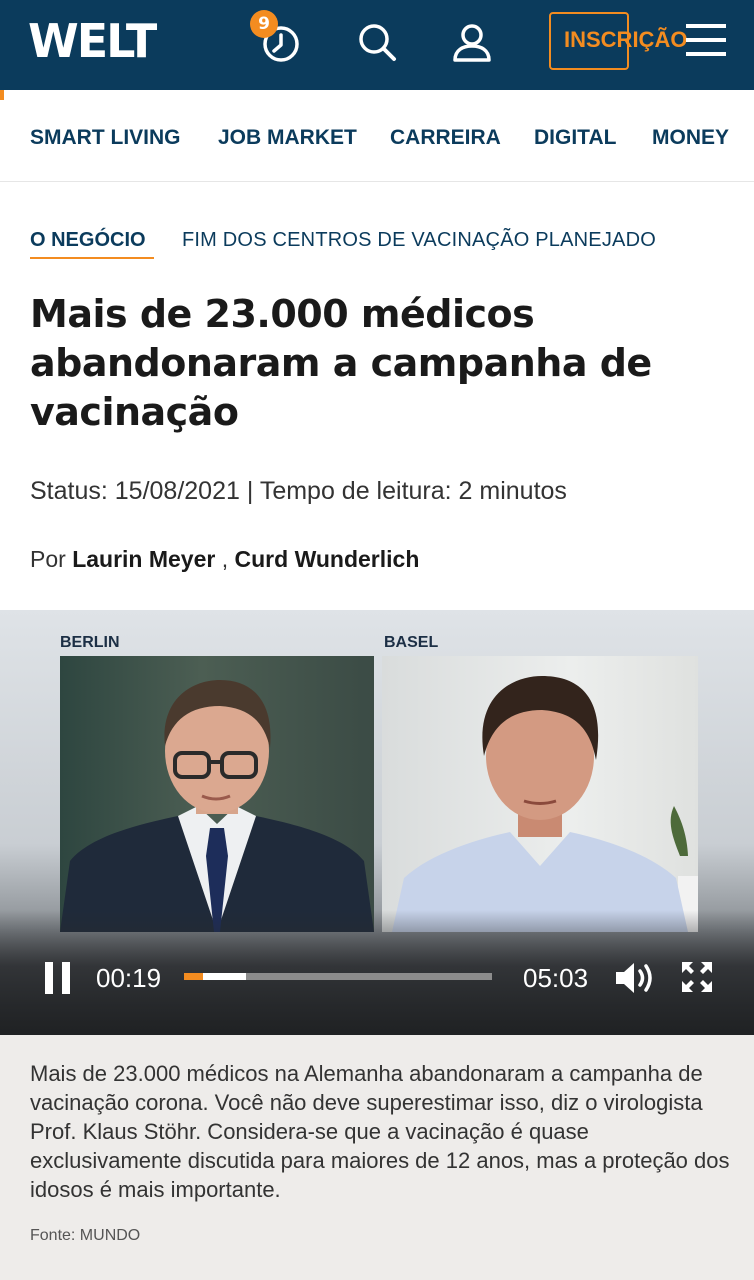 The height and width of the screenshot is (1280, 754). I want to click on menu-icon, so click(707, 40).